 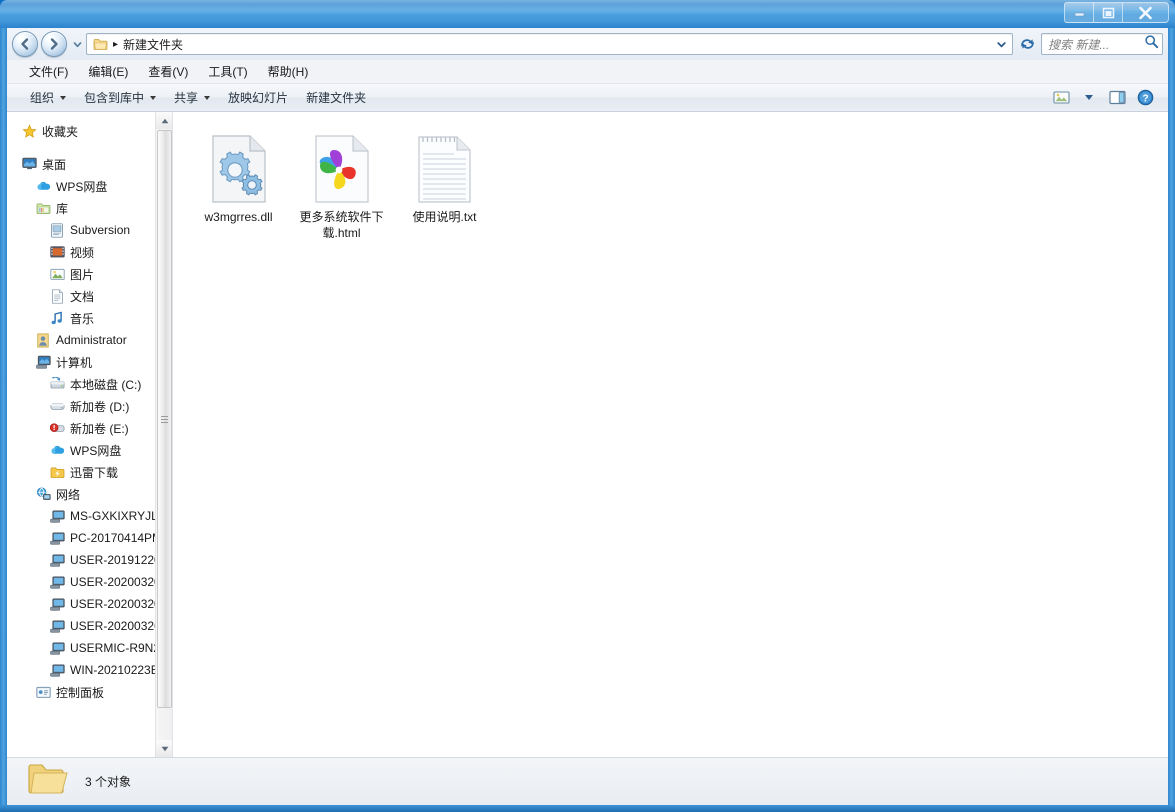 What do you see at coordinates (89, 450) in the screenshot?
I see `sidebar-item-wps-cloud-2: WPS网盘` at bounding box center [89, 450].